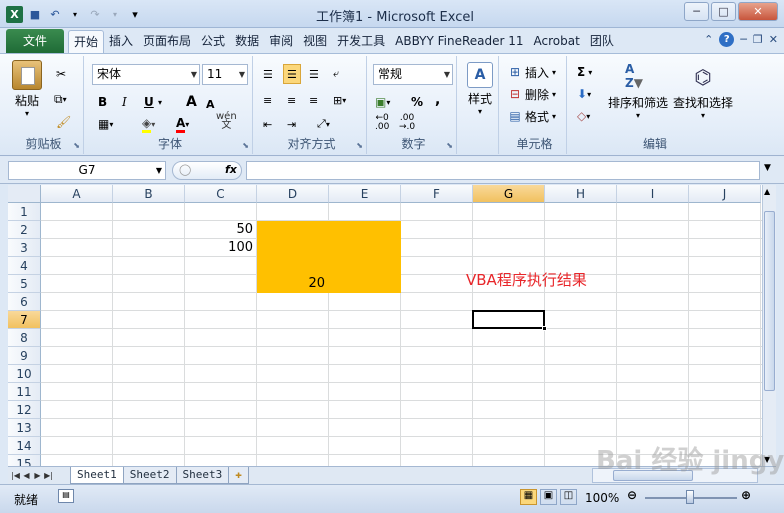  What do you see at coordinates (76, 145) in the screenshot?
I see `clipboard-launcher-icon: ⬊` at bounding box center [76, 145].